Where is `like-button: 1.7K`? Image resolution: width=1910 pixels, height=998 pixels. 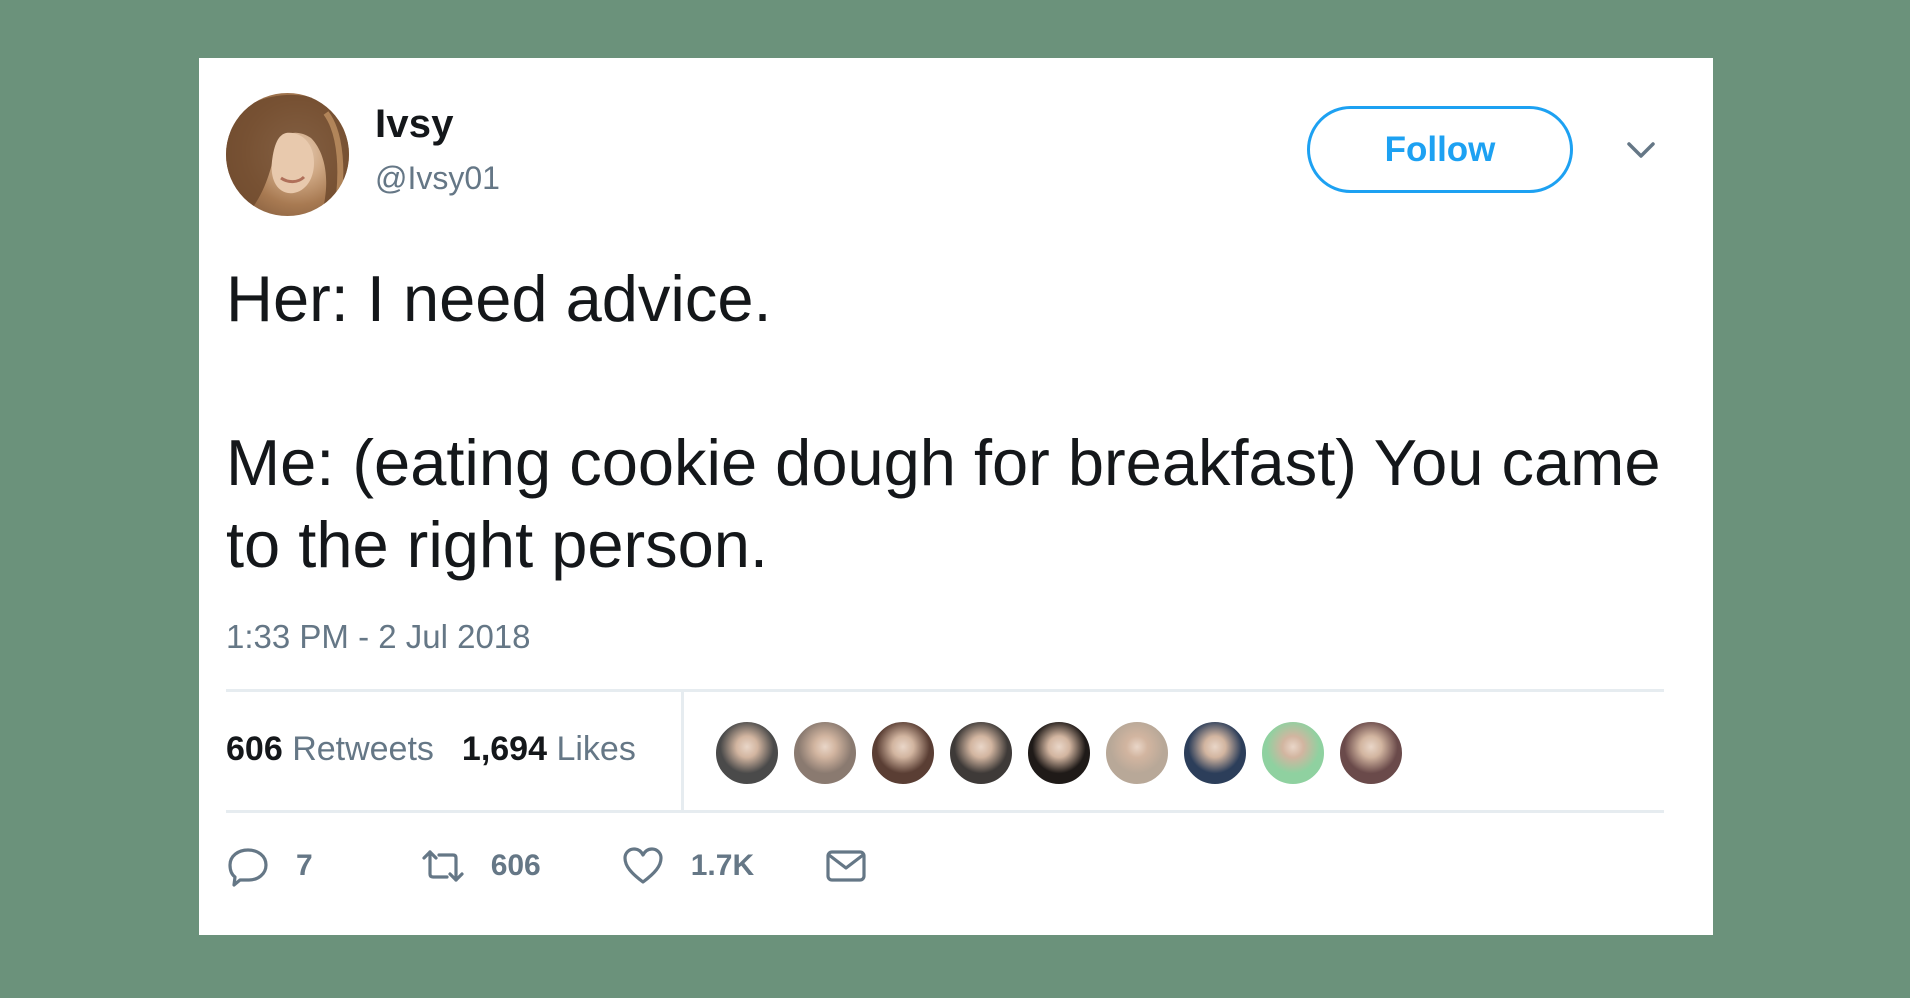
like-button: 1.7K is located at coordinates (687, 866).